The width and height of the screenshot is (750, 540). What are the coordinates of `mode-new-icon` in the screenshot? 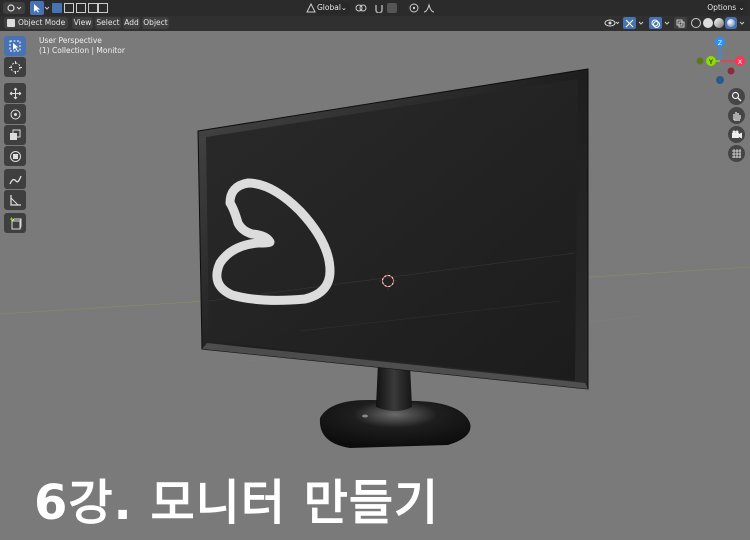 It's located at (57, 8).